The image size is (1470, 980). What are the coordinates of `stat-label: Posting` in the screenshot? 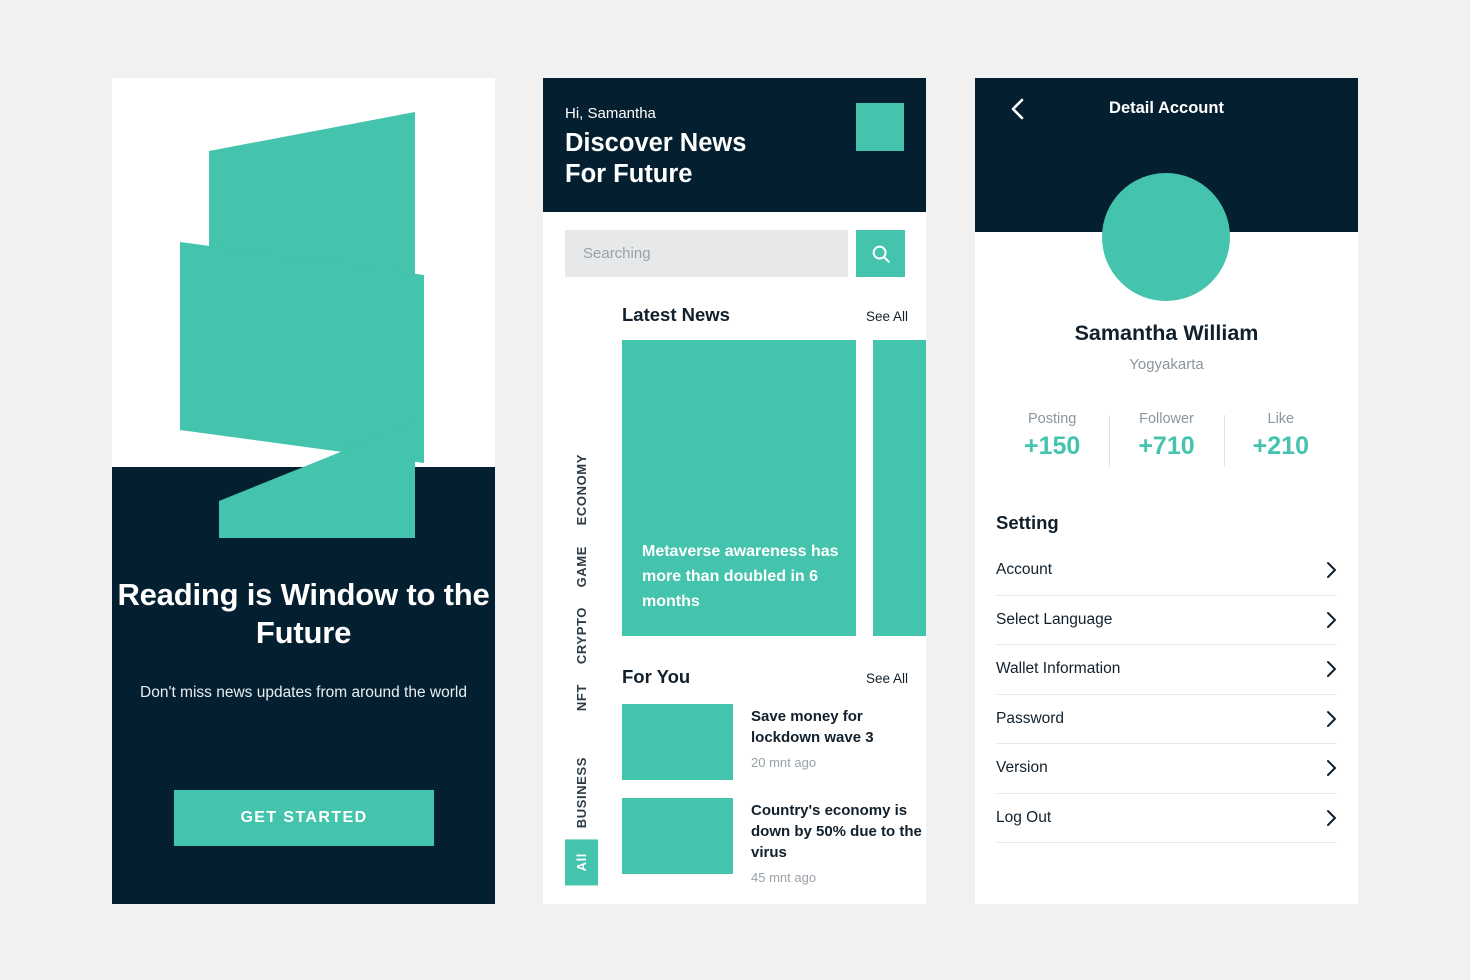 It's located at (1052, 419).